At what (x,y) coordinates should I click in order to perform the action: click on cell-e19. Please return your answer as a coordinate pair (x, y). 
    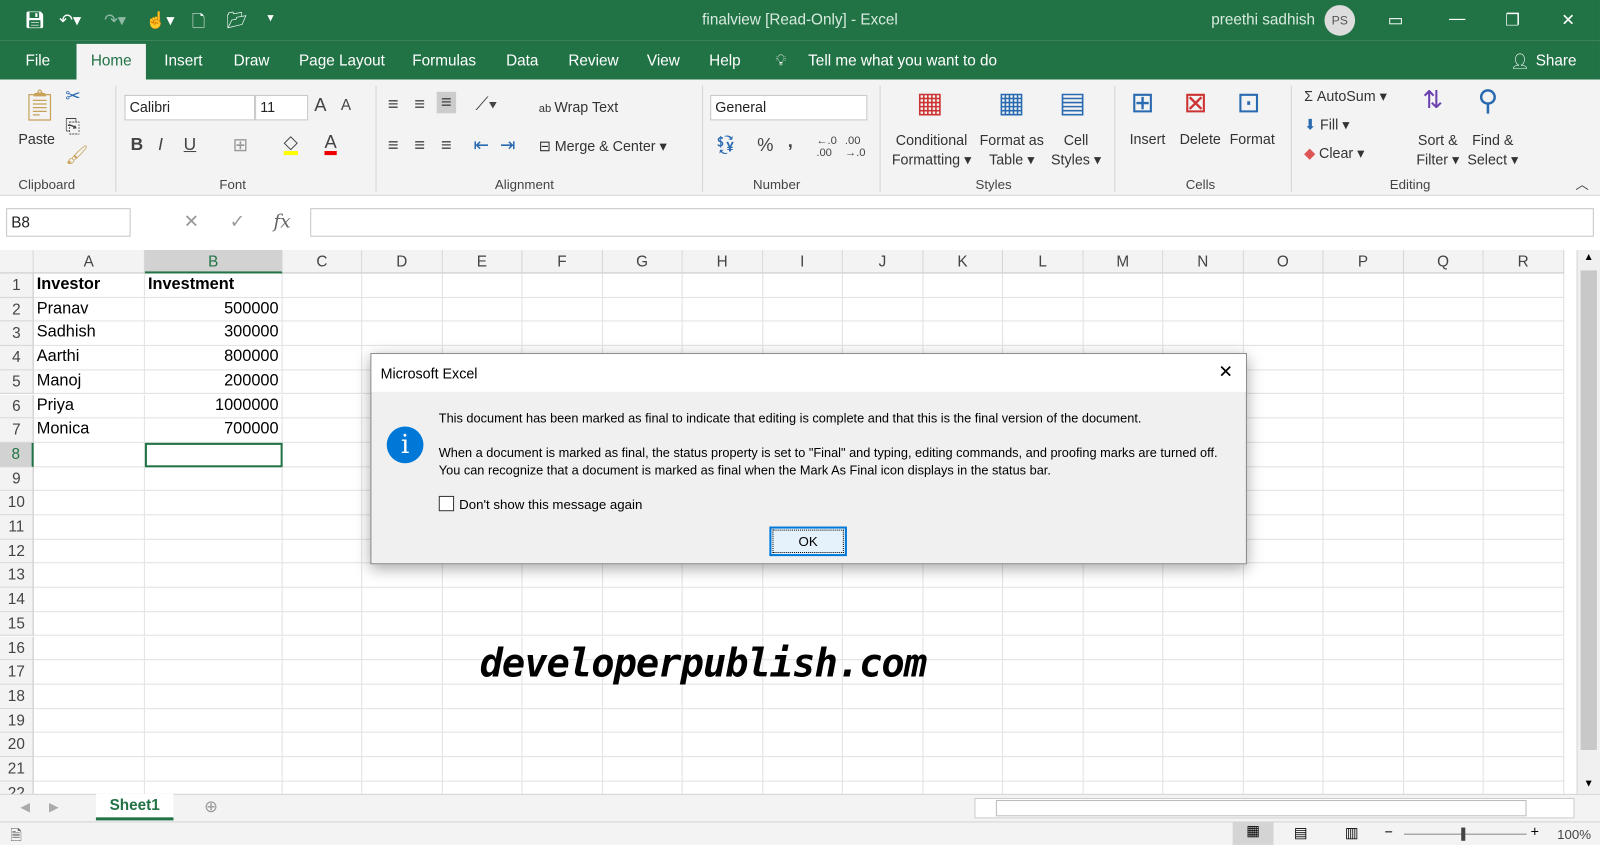
    Looking at the image, I should click on (482, 720).